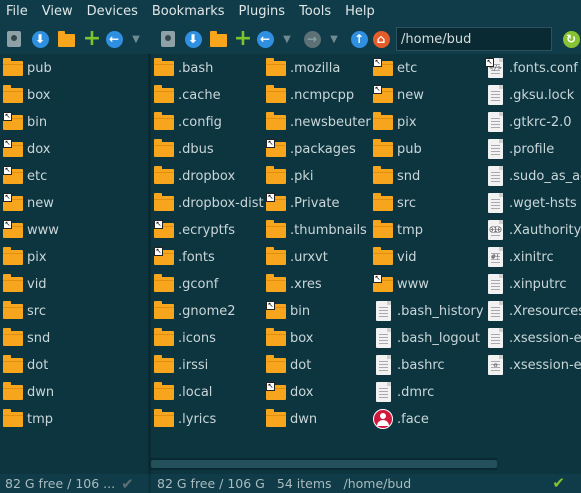  Describe the element at coordinates (158, 224) in the screenshot. I see `symlink-arrow-icon: ↖` at that location.